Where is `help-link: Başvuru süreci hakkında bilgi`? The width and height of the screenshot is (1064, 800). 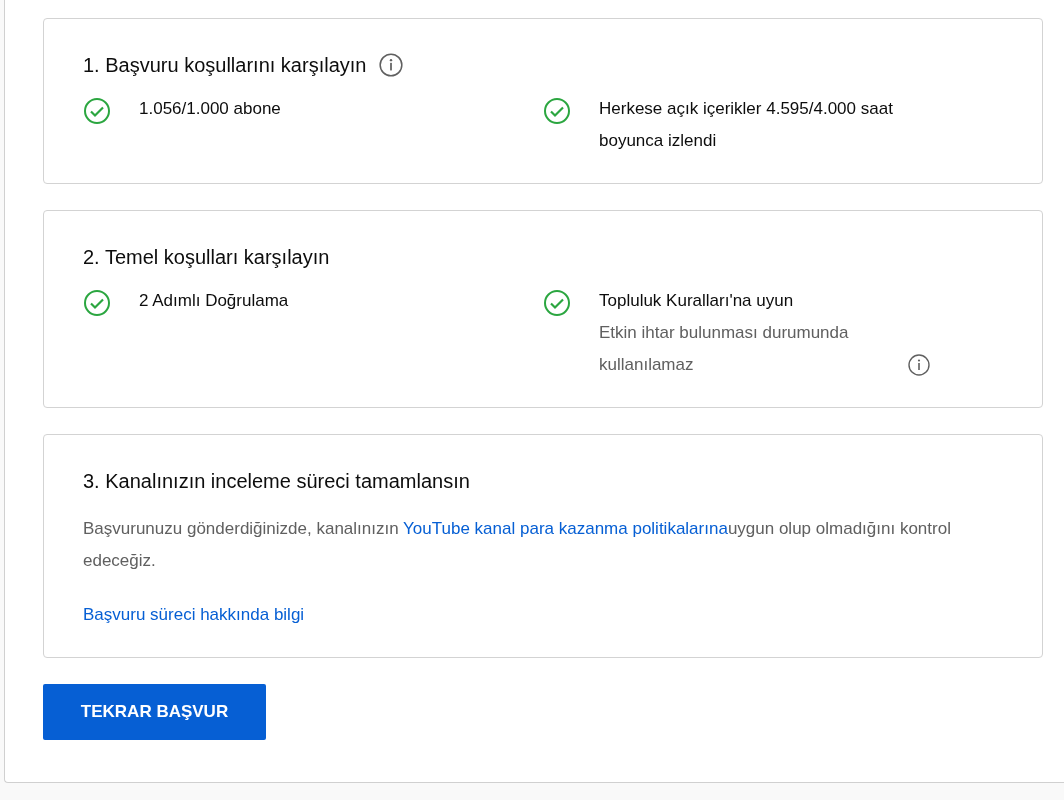
help-link: Başvuru süreci hakkında bilgi is located at coordinates (194, 614).